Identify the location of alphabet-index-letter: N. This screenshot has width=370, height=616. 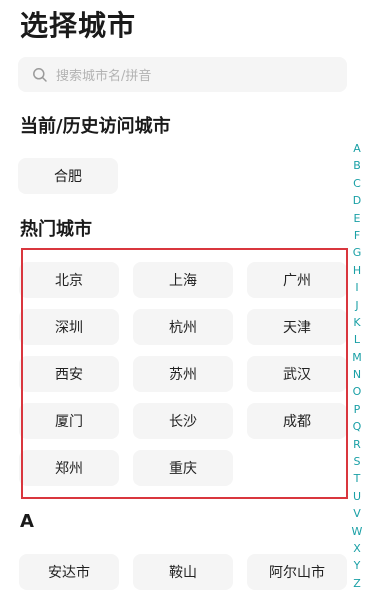
(357, 374).